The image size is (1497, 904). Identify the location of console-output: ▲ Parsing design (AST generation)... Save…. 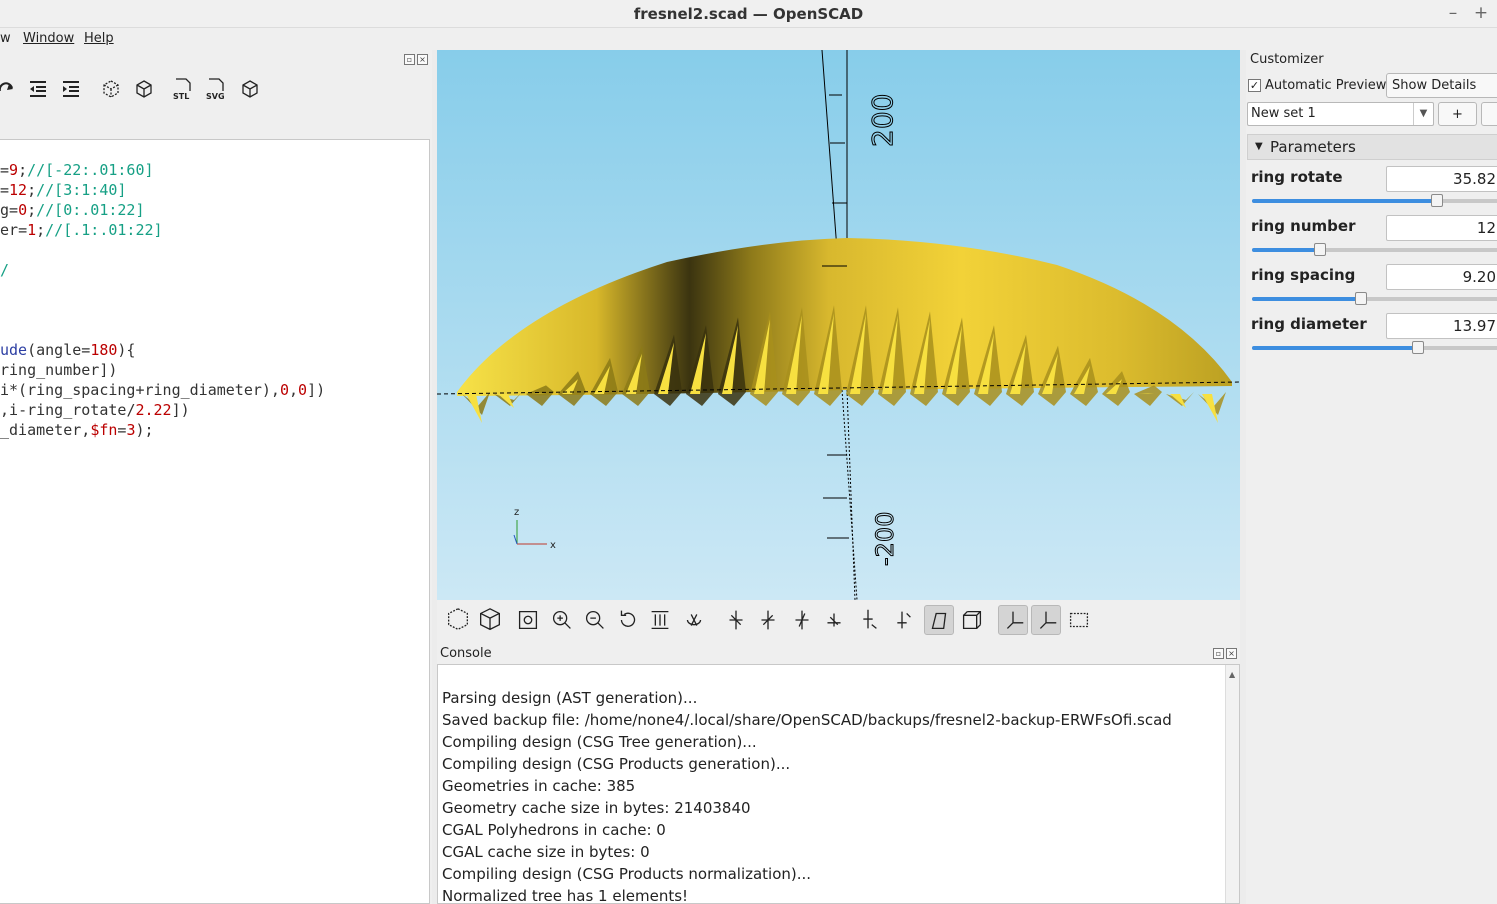
(838, 784).